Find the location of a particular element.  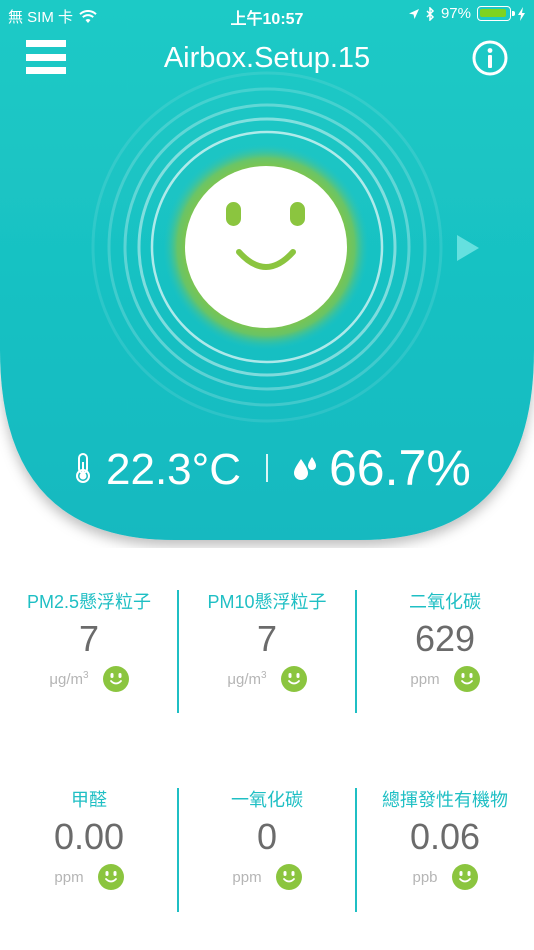

thermometer-icon is located at coordinates (83, 468).